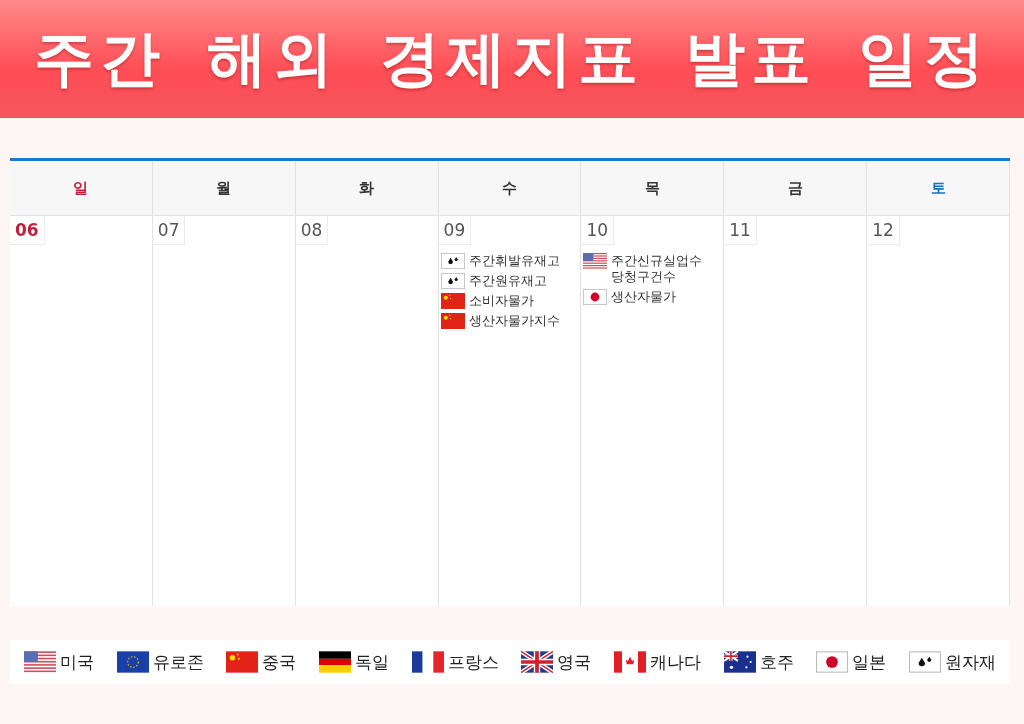 The image size is (1024, 724). I want to click on legend-label: 미국, so click(77, 662).